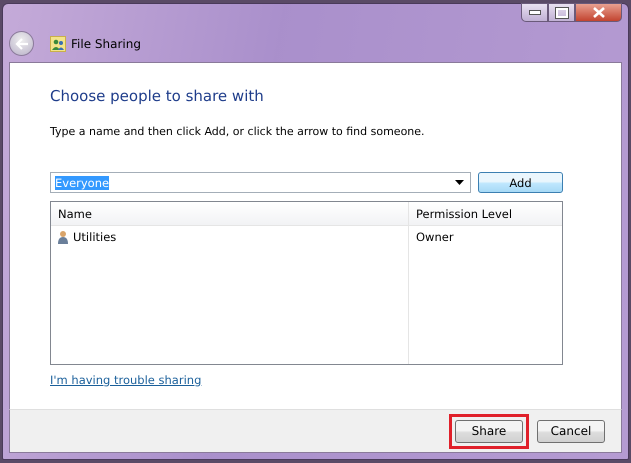  What do you see at coordinates (435, 237) in the screenshot?
I see `table-cell: Owner` at bounding box center [435, 237].